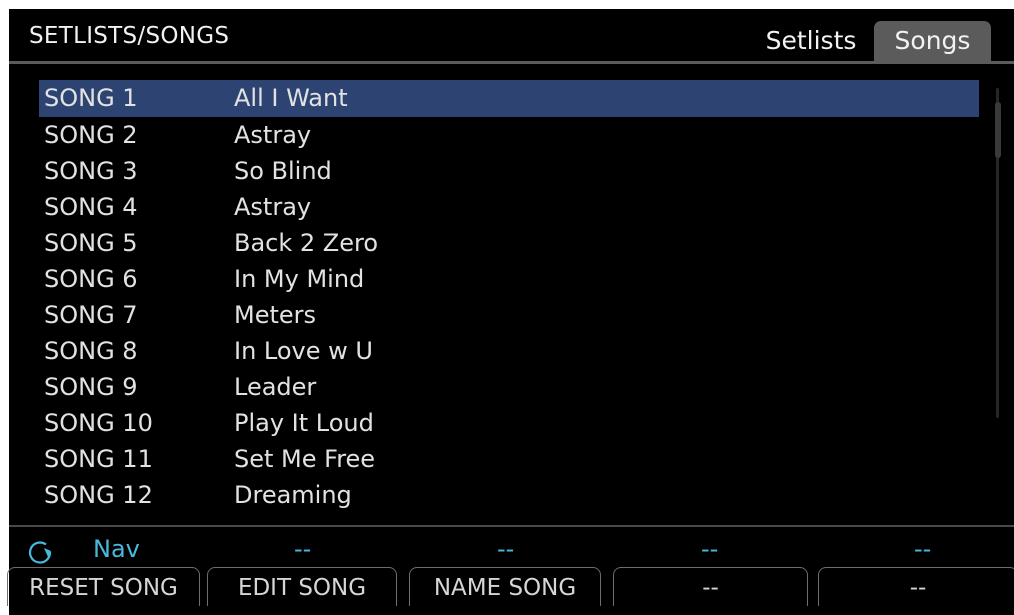 This screenshot has height=615, width=1014. Describe the element at coordinates (103, 586) in the screenshot. I see `reset-song-button: RESET SONG` at that location.